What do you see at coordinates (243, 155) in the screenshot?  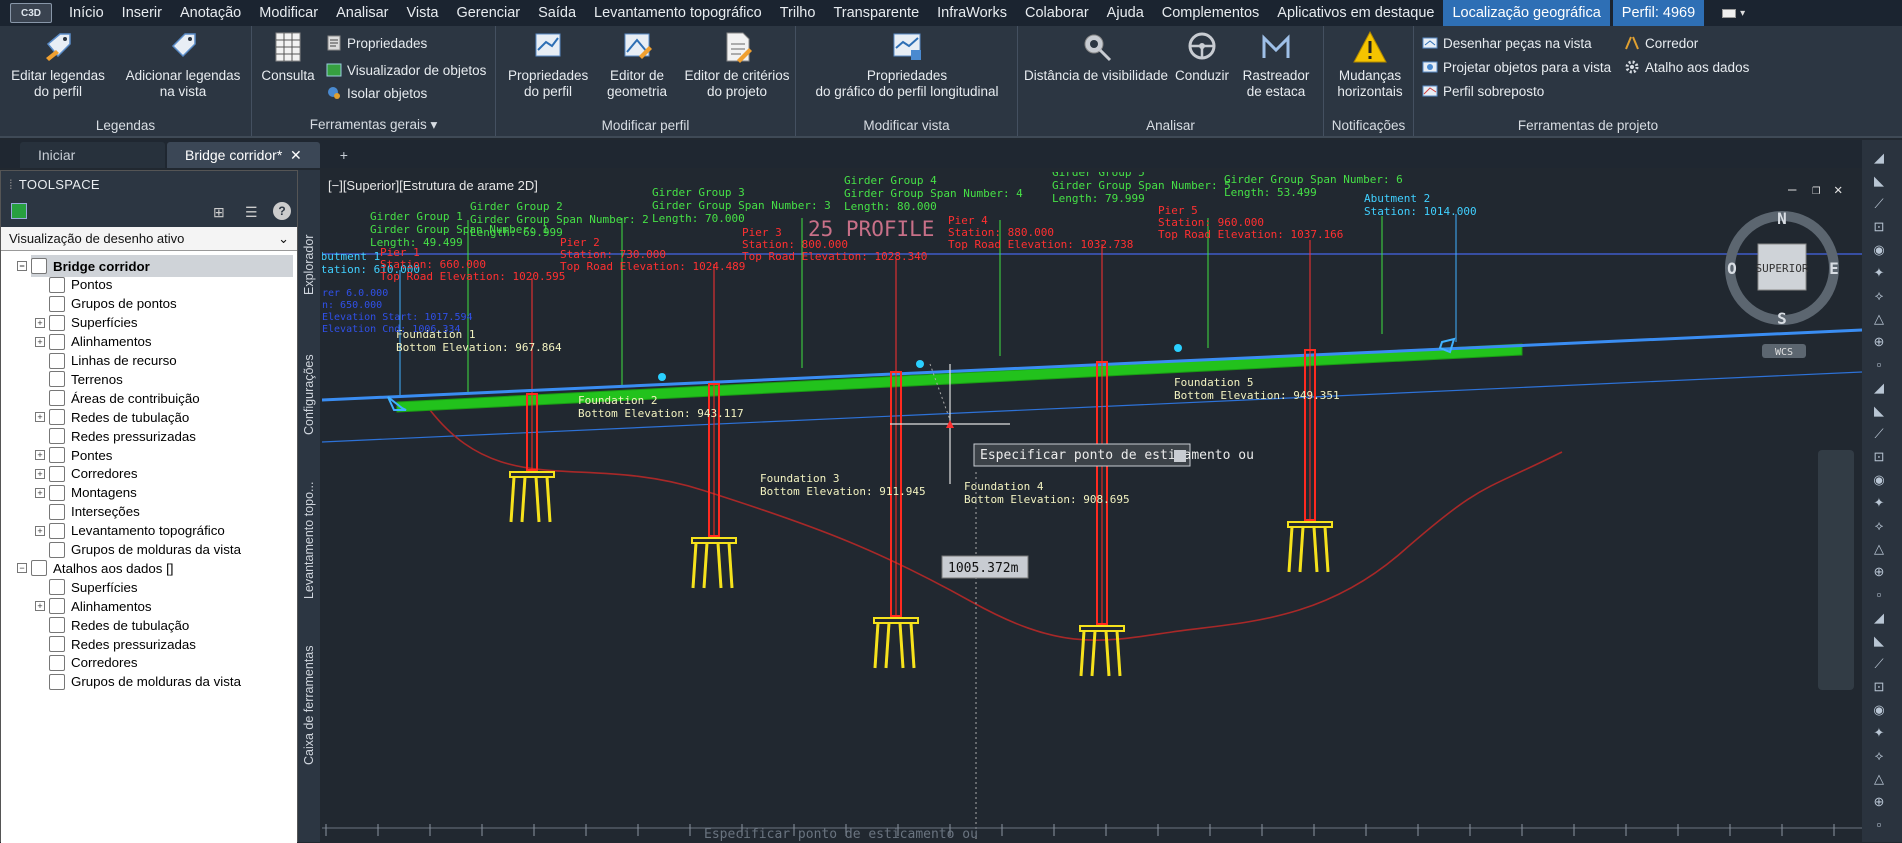 I see `tab-bridge-corridor: Bridge corridor* ✕` at bounding box center [243, 155].